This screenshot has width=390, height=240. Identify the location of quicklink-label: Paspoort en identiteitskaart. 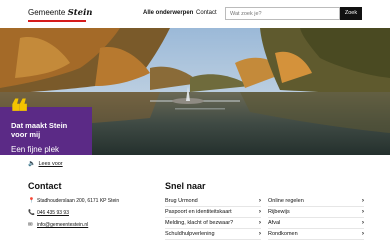
(198, 212).